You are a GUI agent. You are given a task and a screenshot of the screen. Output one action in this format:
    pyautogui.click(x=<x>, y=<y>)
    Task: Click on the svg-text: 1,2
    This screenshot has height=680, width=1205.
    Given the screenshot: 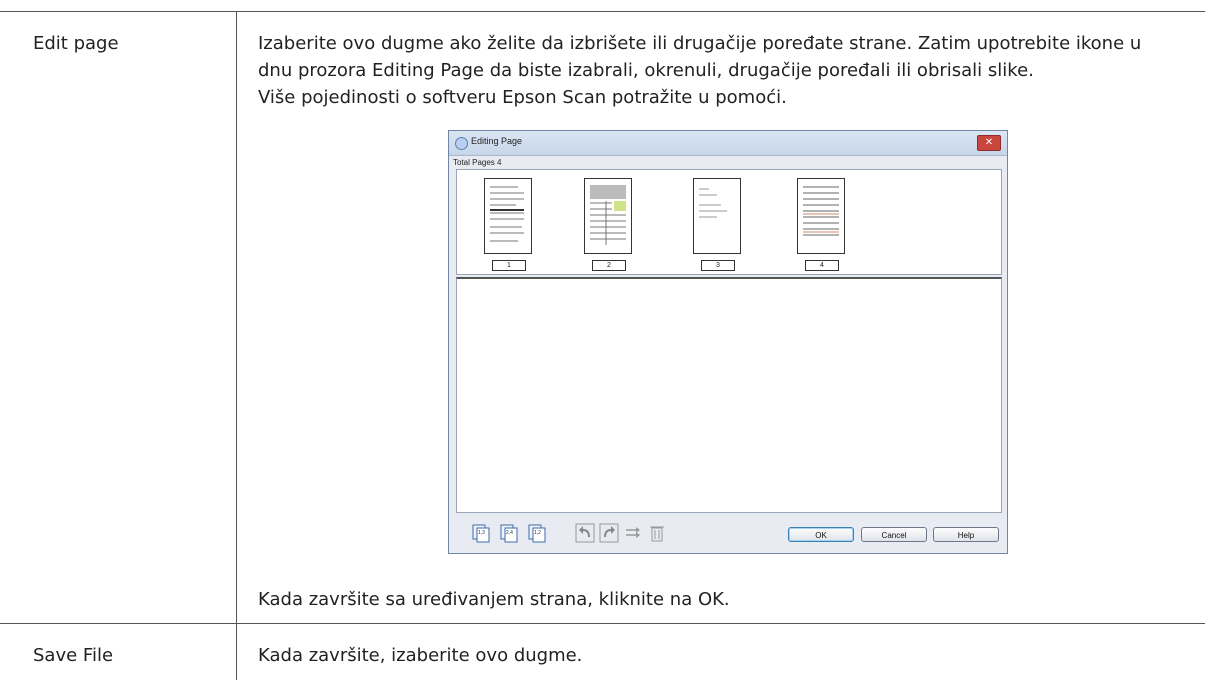 What is the action you would take?
    pyautogui.click(x=537, y=533)
    